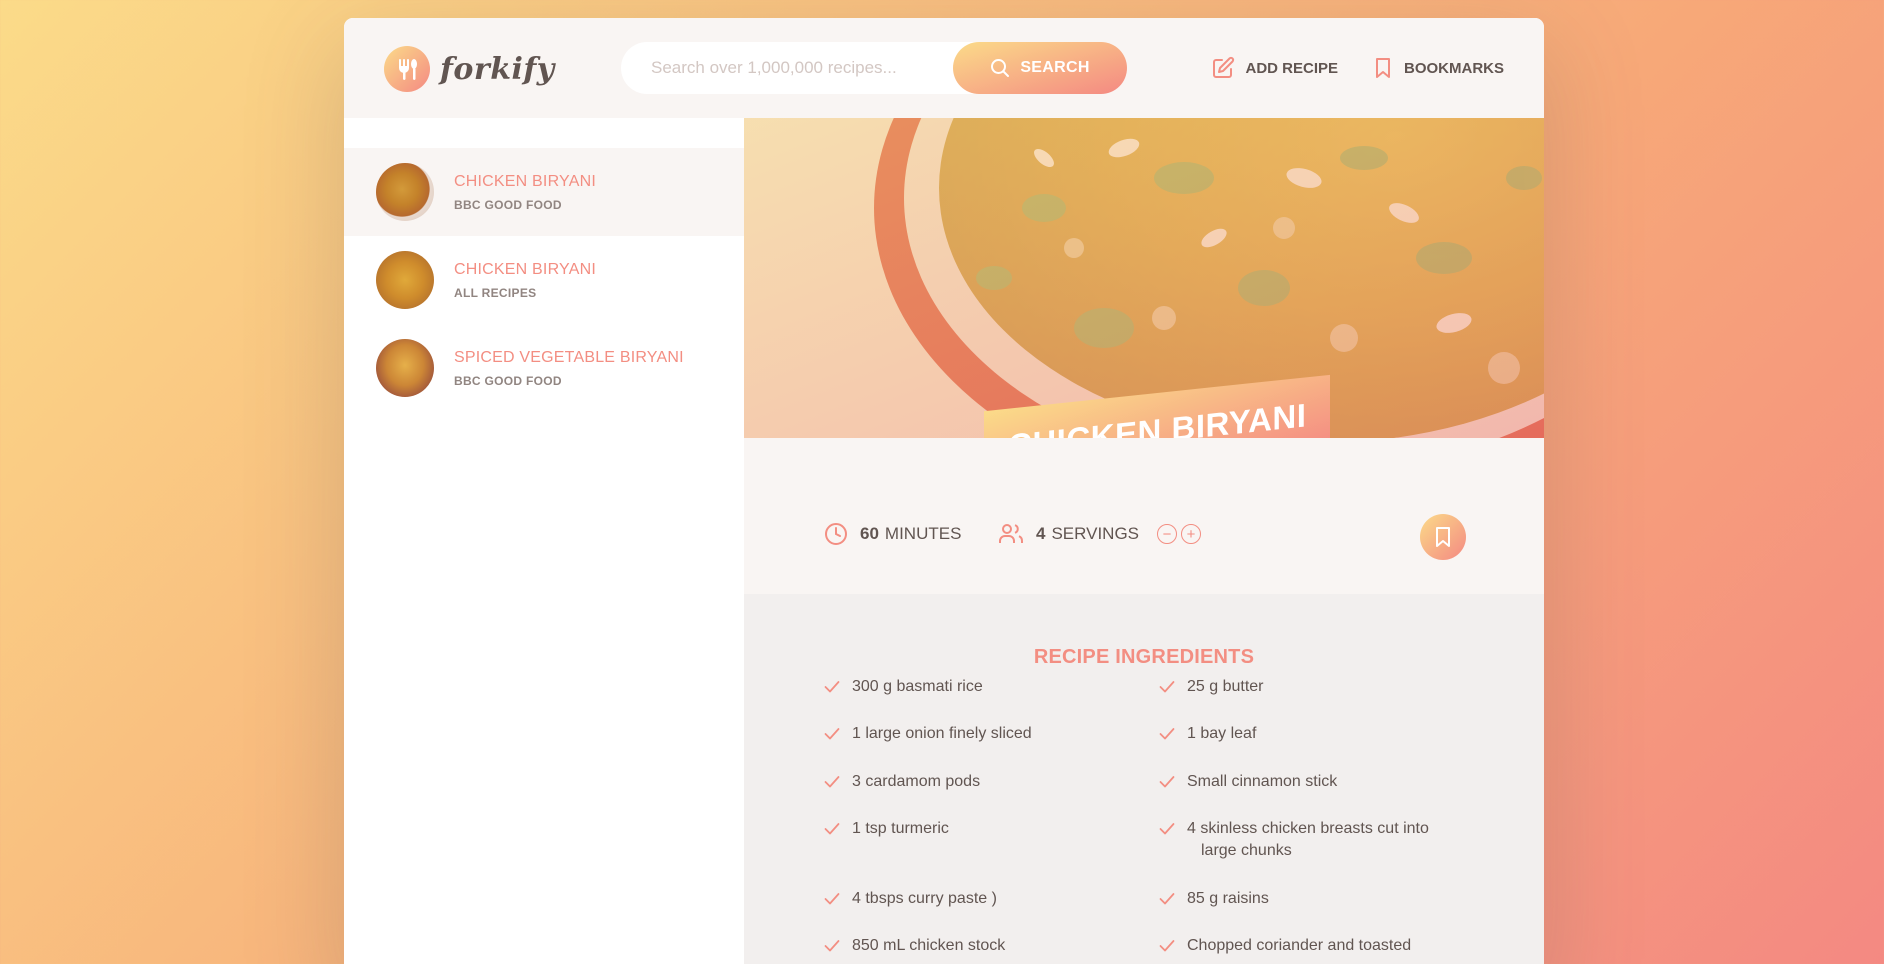 The width and height of the screenshot is (1884, 964). I want to click on result-item: CHICKEN BIRYANI ALL RECIPES, so click(544, 280).